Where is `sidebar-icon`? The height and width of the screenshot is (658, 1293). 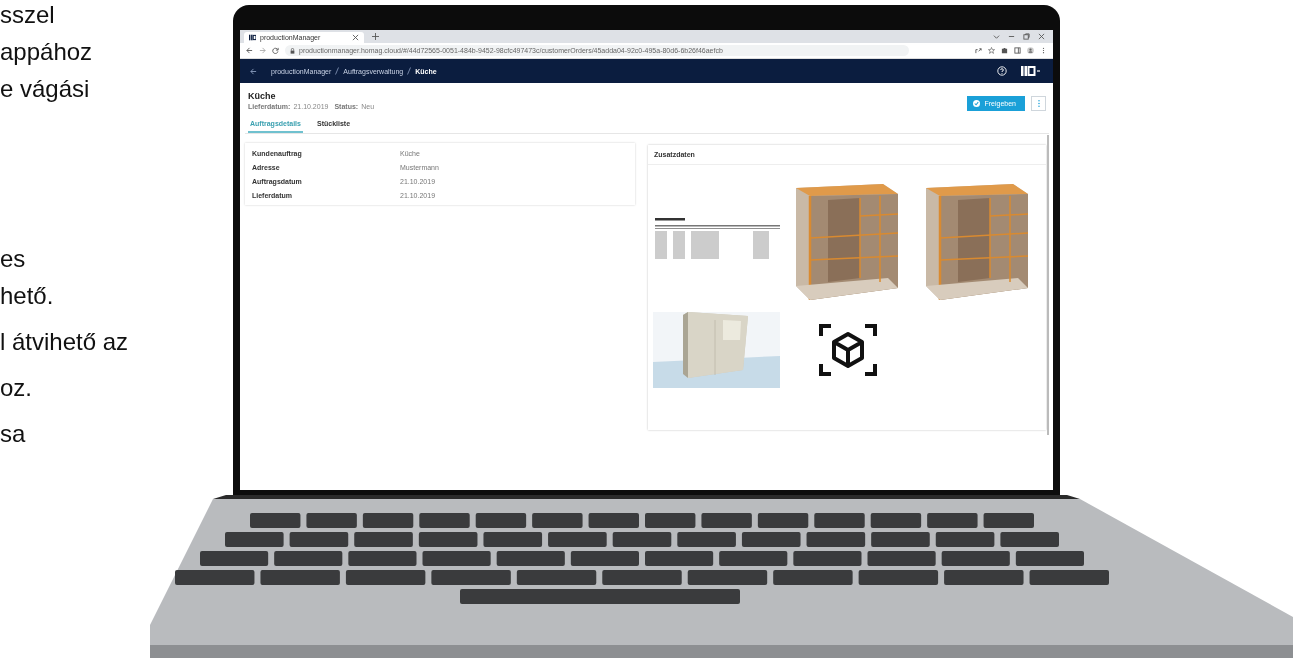 sidebar-icon is located at coordinates (1017, 50).